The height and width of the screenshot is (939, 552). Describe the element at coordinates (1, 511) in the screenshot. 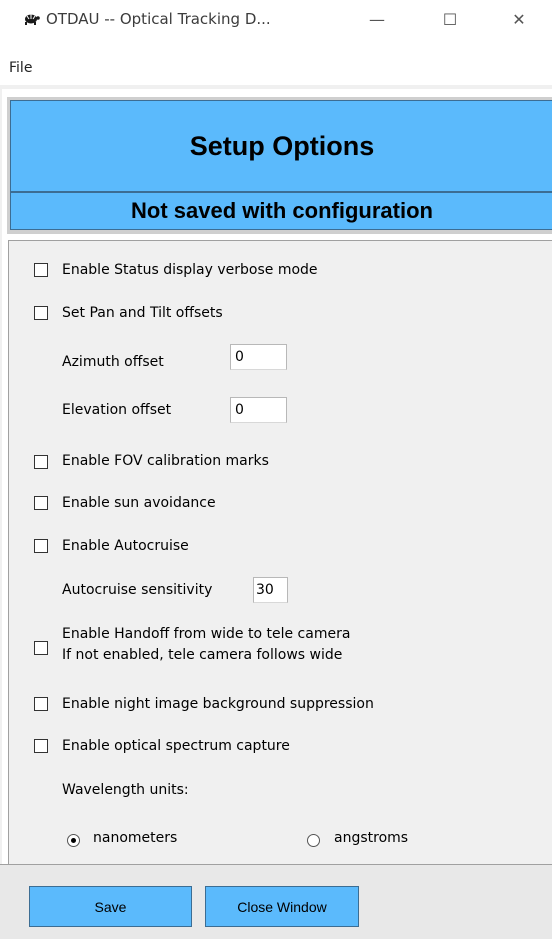

I see `window-frame-left` at that location.